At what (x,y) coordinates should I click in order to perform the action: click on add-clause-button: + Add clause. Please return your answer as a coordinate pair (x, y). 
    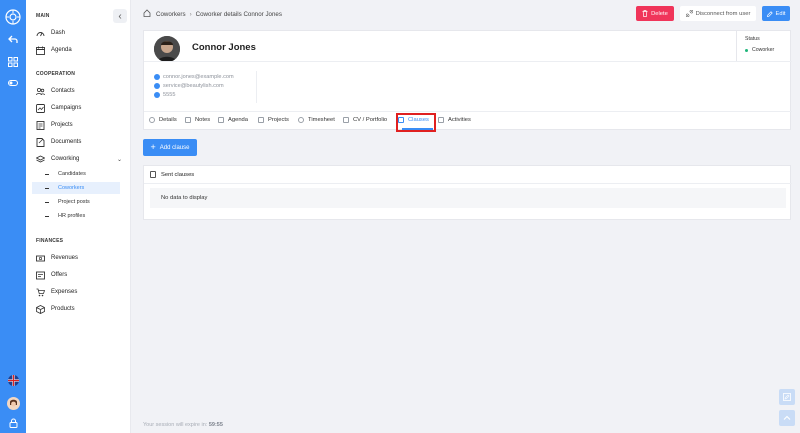
    Looking at the image, I should click on (170, 147).